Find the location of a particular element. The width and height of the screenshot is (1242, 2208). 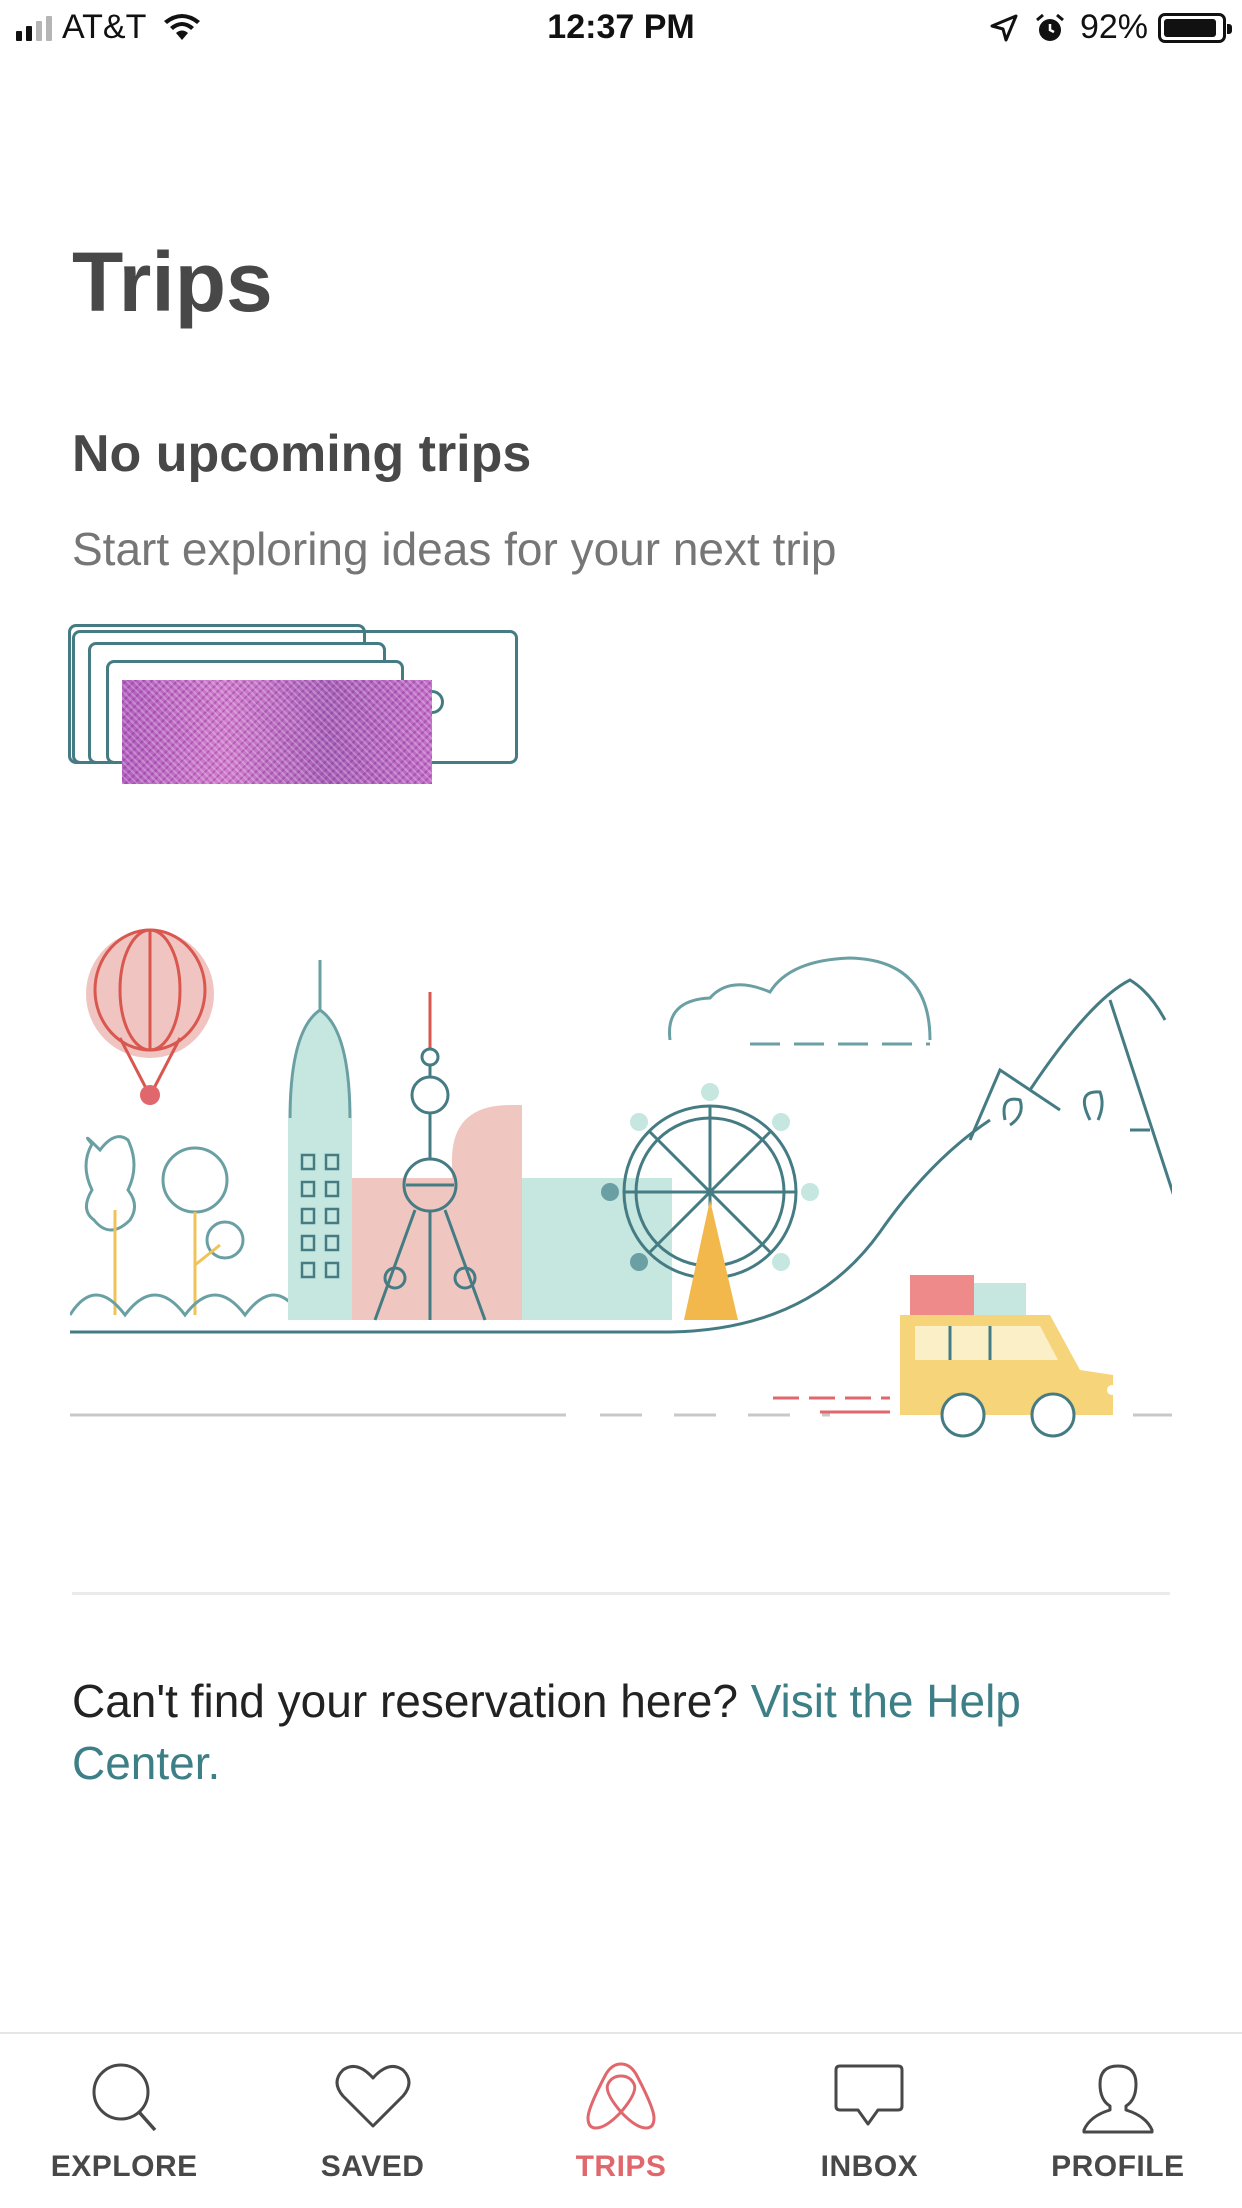

status-right: 92% is located at coordinates (1110, 27).